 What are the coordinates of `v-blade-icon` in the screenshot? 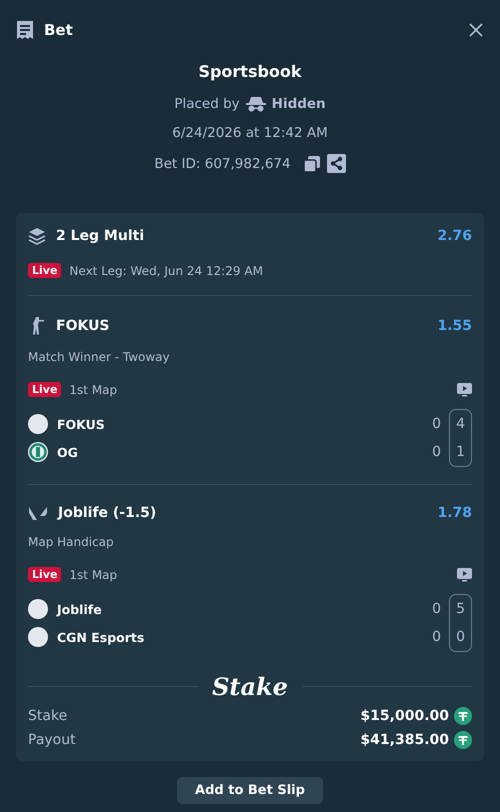 It's located at (38, 513).